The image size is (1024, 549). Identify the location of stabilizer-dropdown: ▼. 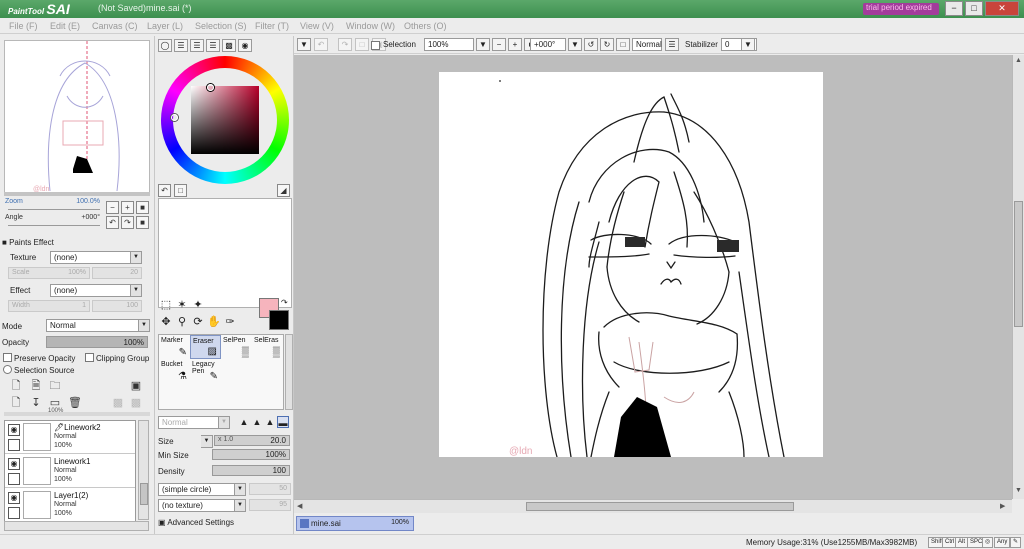
(748, 44).